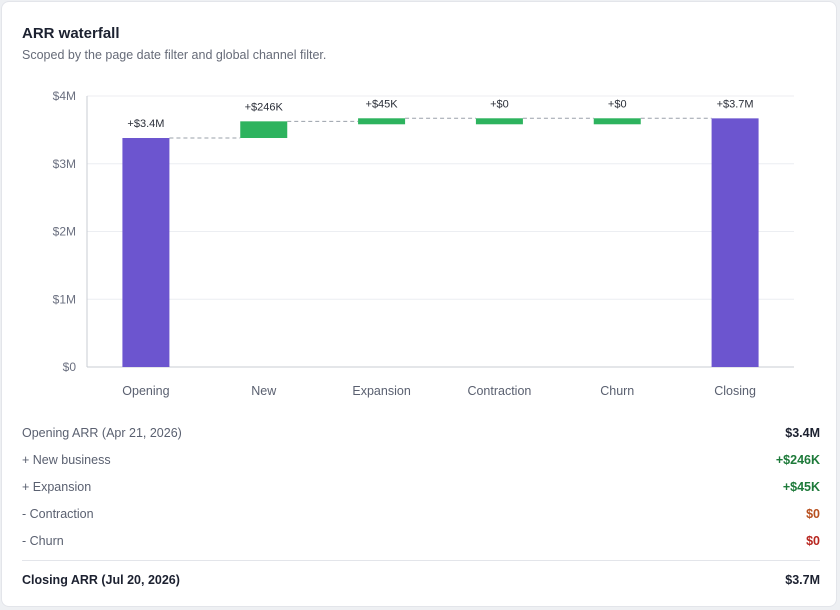 The image size is (840, 610). What do you see at coordinates (735, 242) in the screenshot?
I see `bar-closing` at bounding box center [735, 242].